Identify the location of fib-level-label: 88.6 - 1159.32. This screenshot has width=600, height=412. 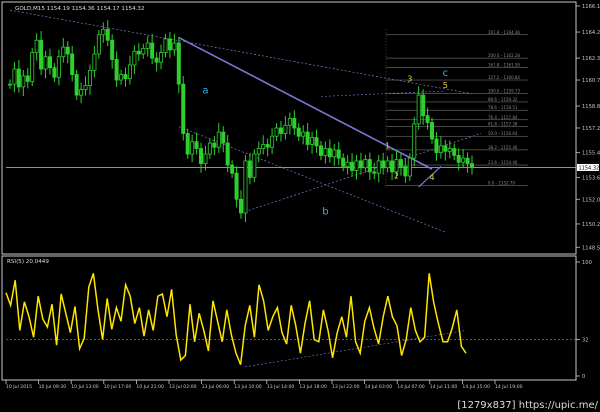
(503, 99).